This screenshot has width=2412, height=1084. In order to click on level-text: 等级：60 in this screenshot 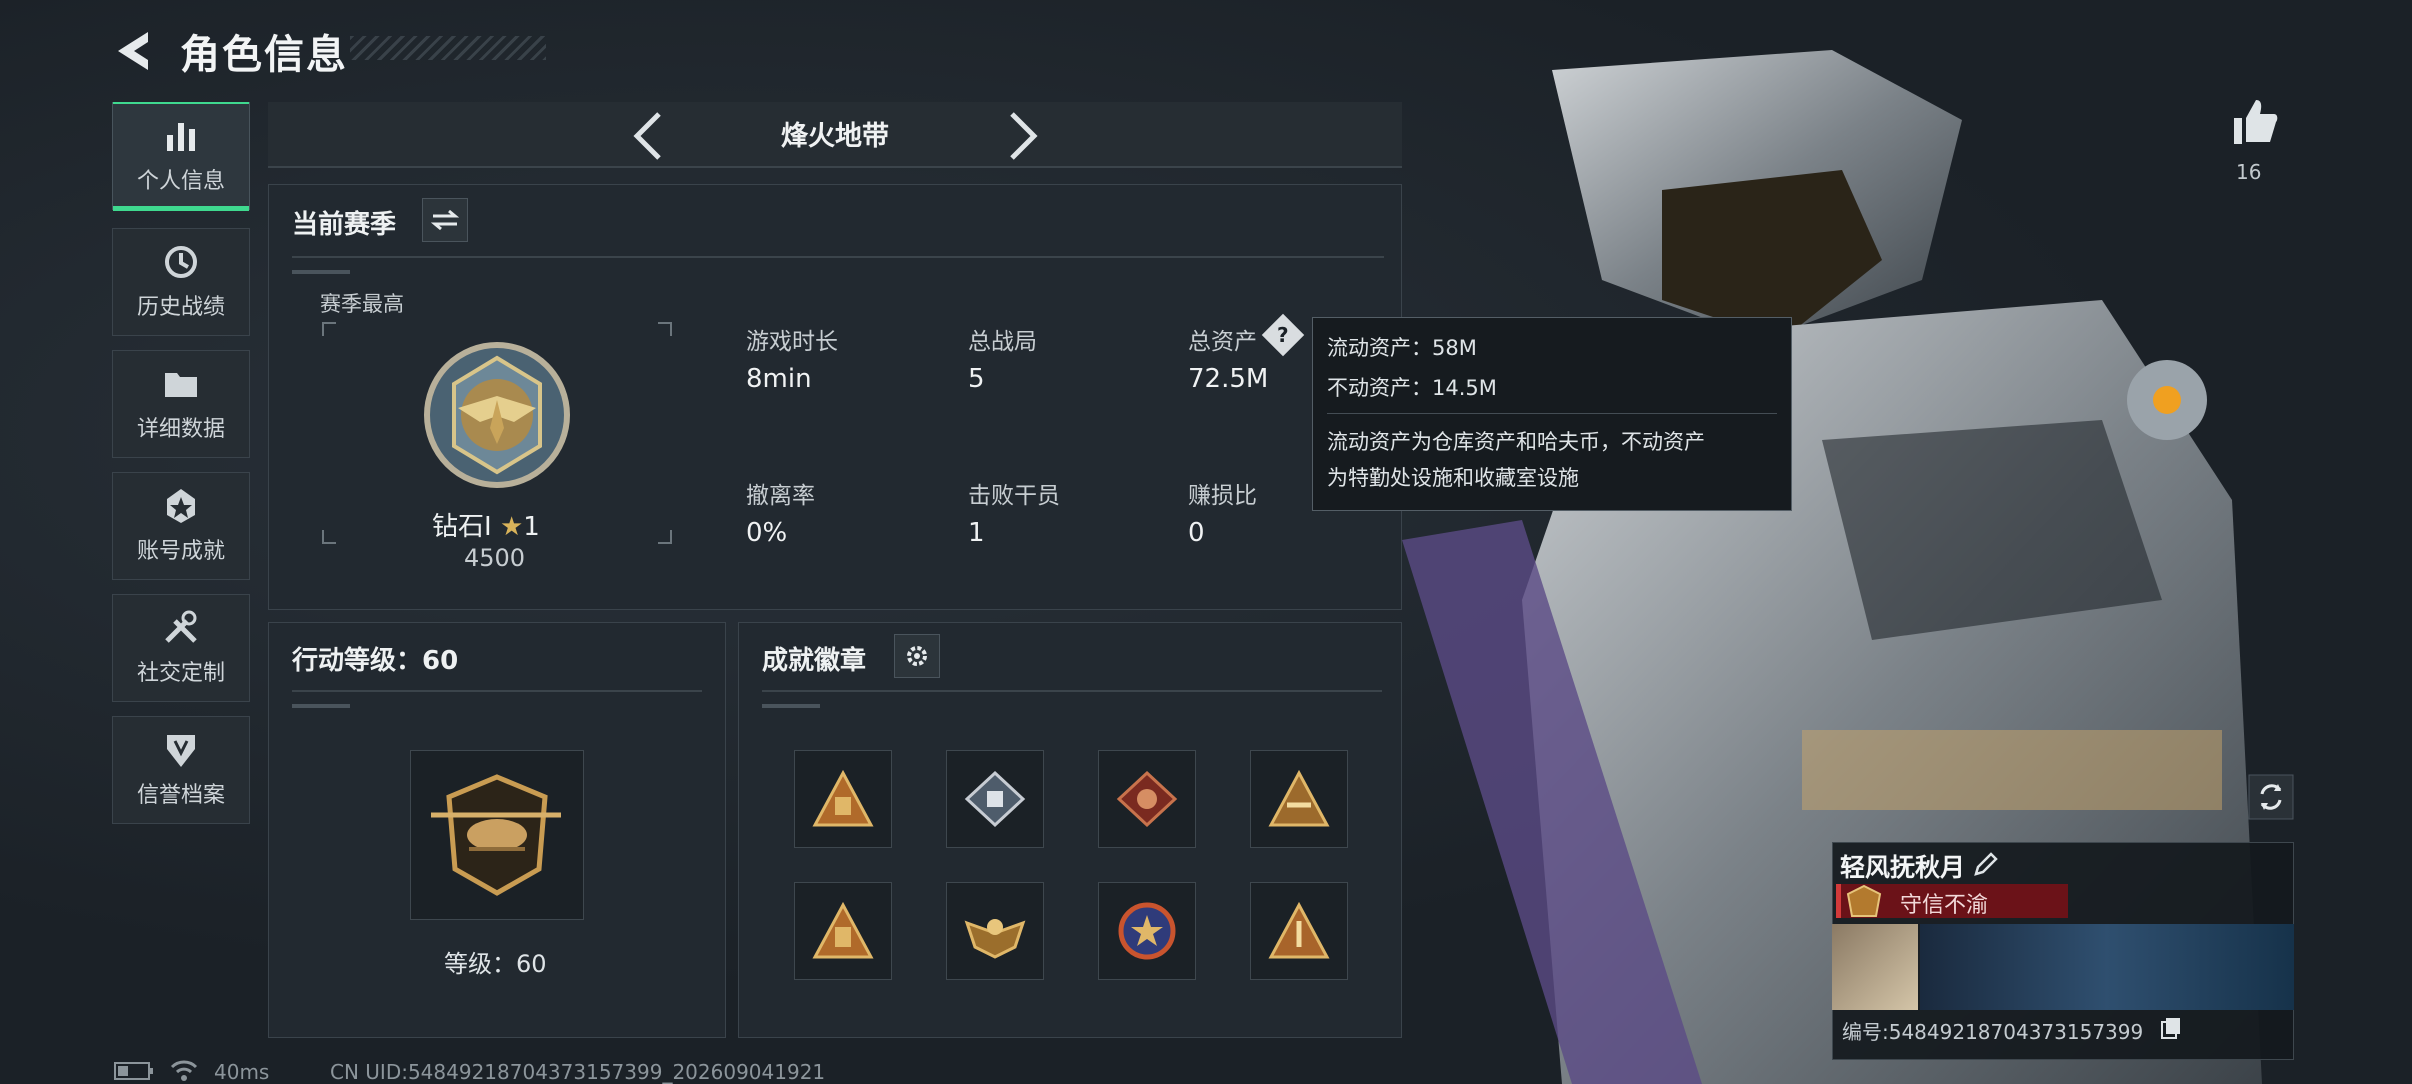, I will do `click(495, 964)`.